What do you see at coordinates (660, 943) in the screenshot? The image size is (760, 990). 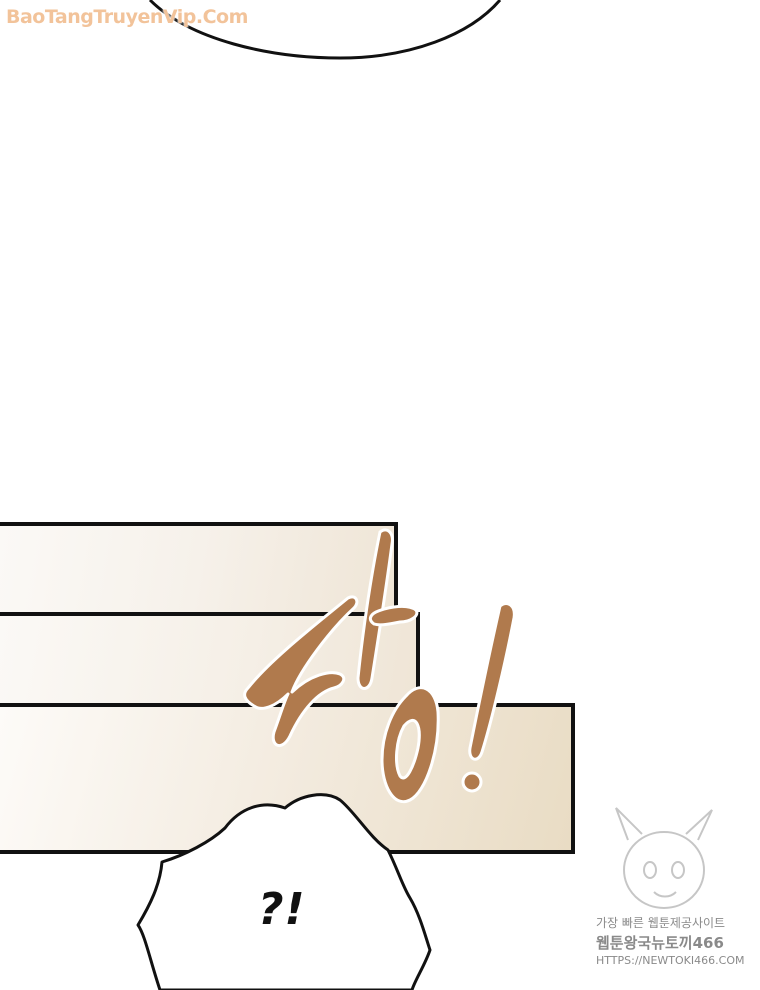 I see `newtoki-brand: 웹툰왕국뉴토끼466` at bounding box center [660, 943].